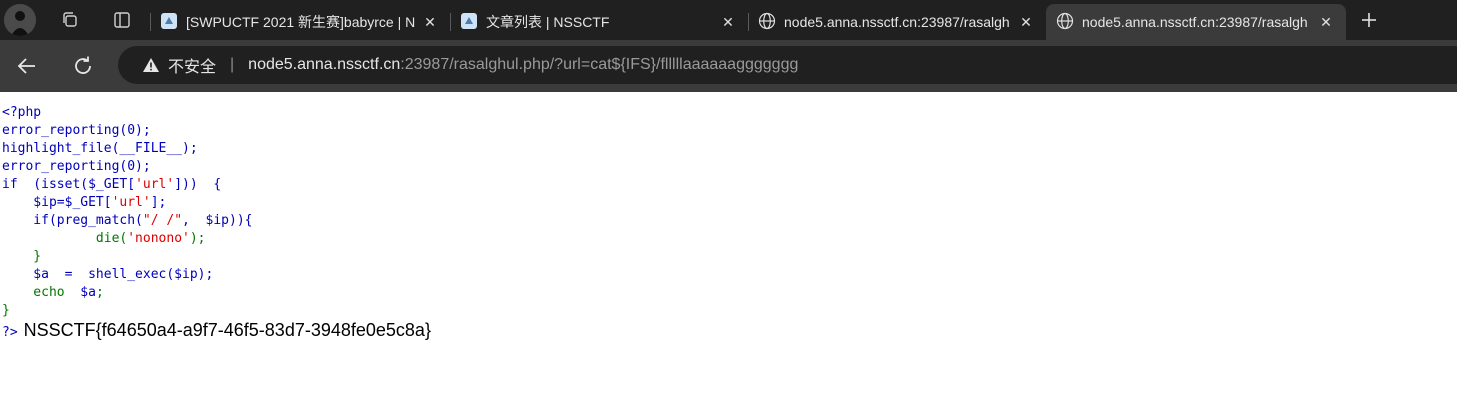  Describe the element at coordinates (83, 66) in the screenshot. I see `refresh-button` at that location.